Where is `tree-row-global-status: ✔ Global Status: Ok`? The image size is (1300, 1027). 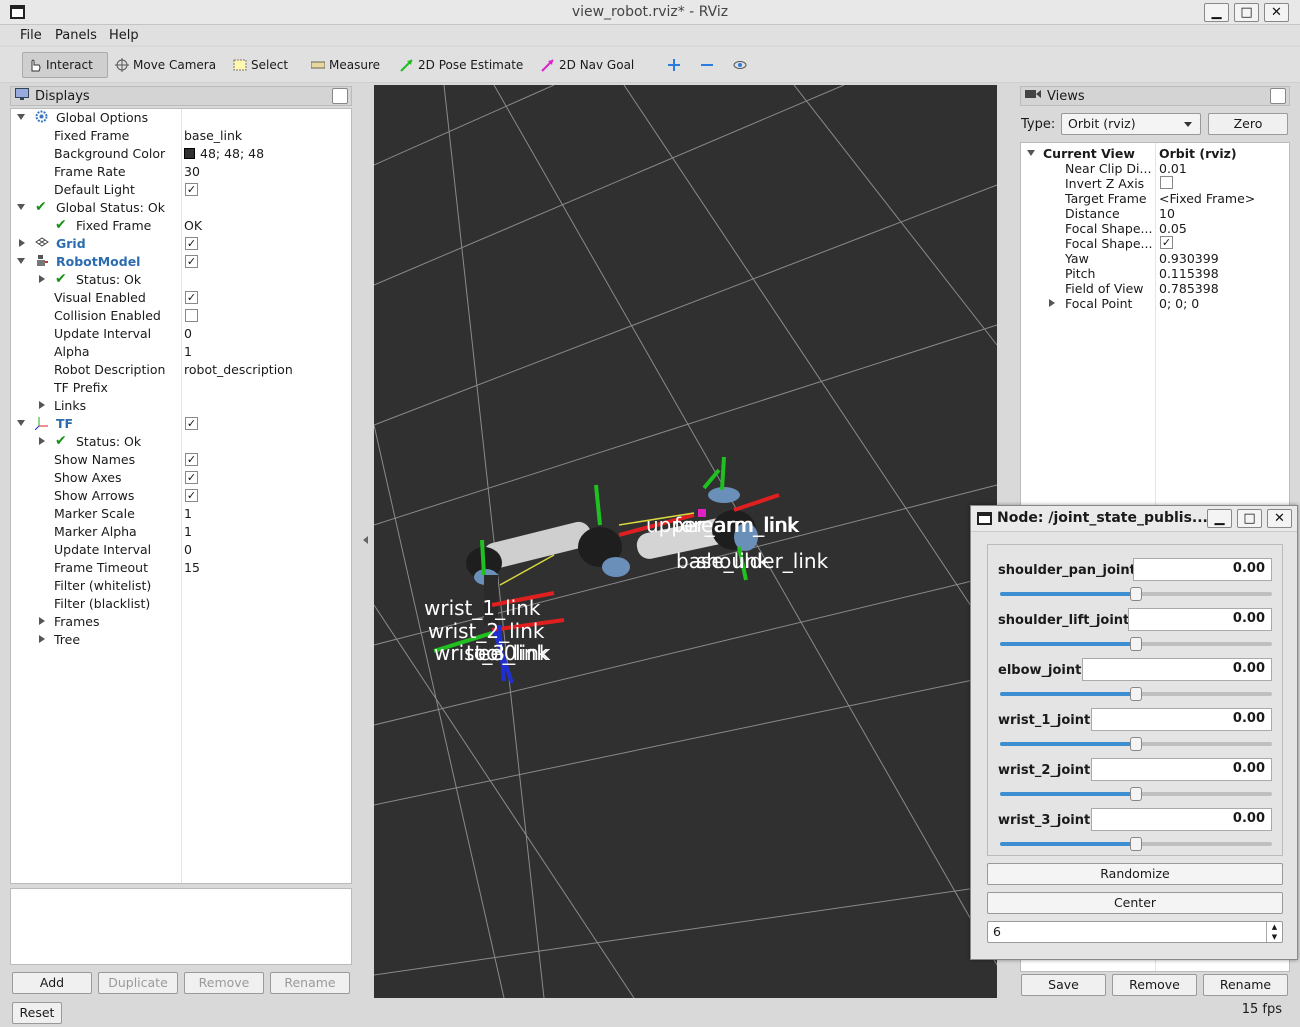
tree-row-global-status: ✔ Global Status: Ok is located at coordinates (181, 208).